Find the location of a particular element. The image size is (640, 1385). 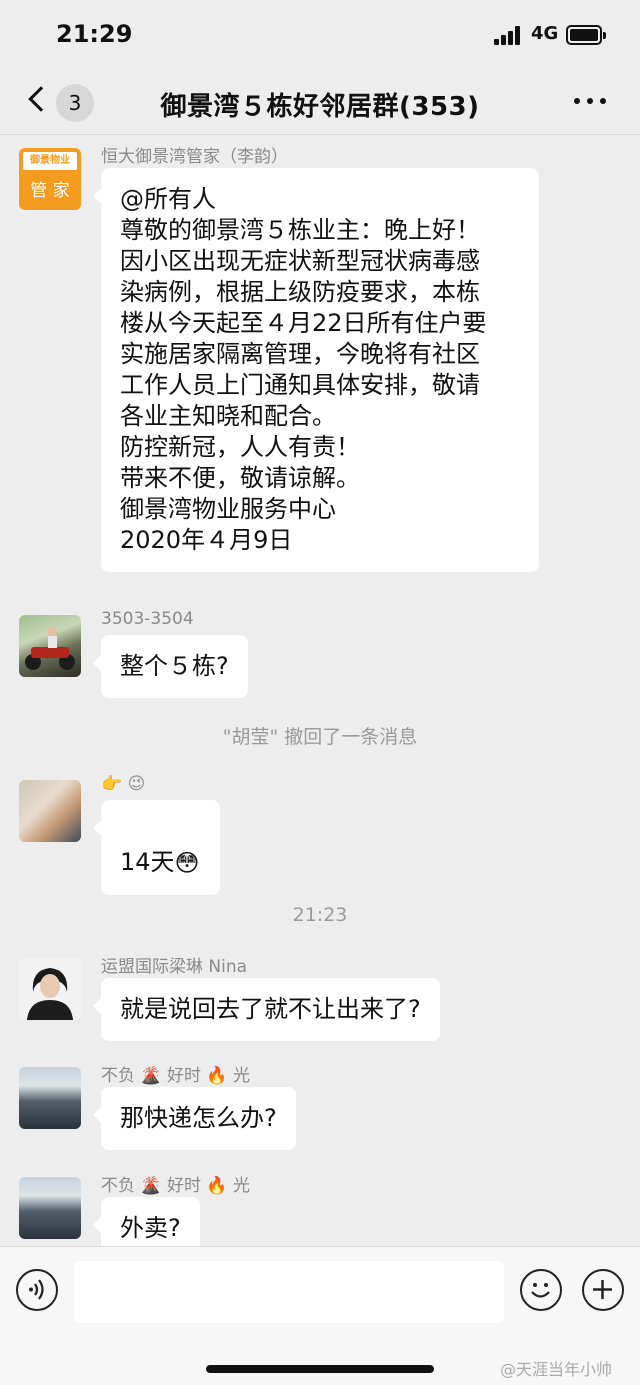

message-input is located at coordinates (289, 1292).